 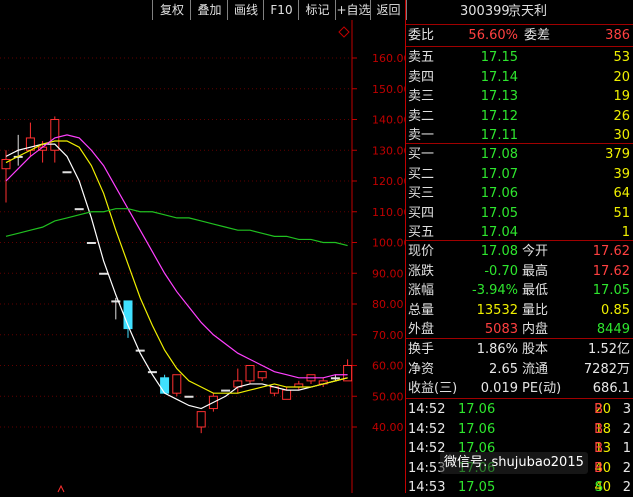 I want to click on diamond-icon, so click(x=344, y=32).